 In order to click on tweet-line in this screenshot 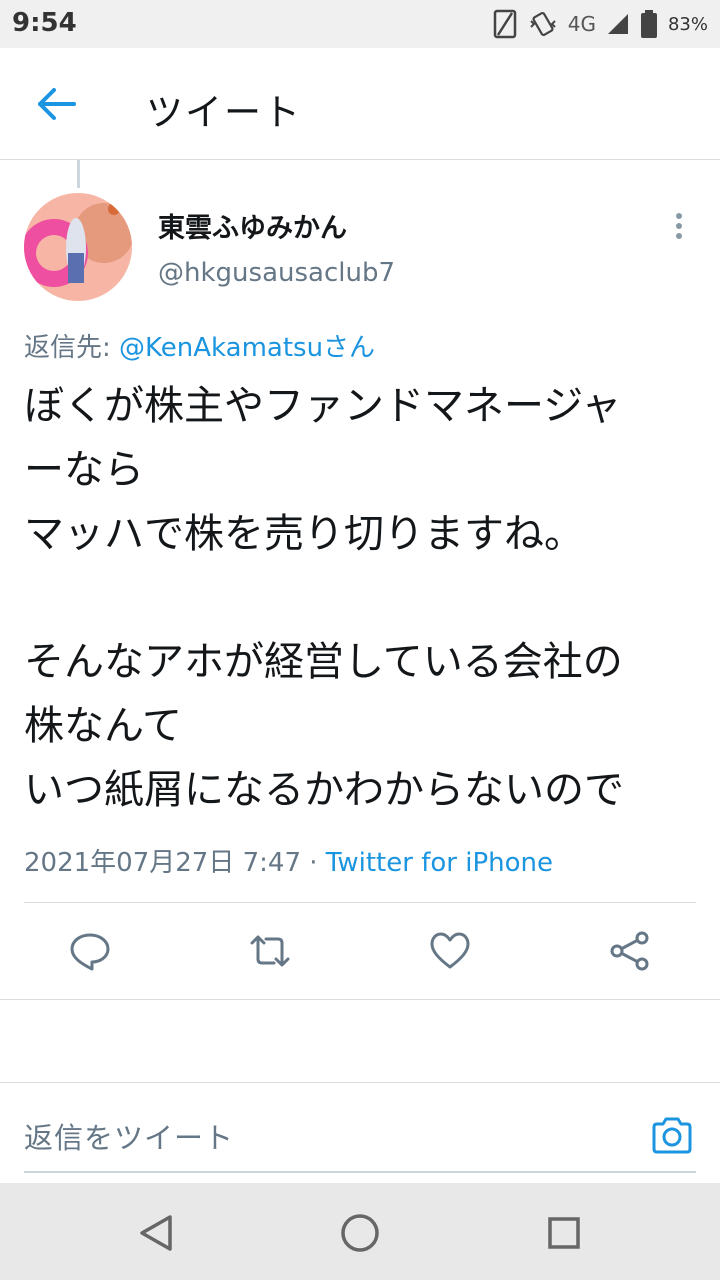, I will do `click(364, 598)`.